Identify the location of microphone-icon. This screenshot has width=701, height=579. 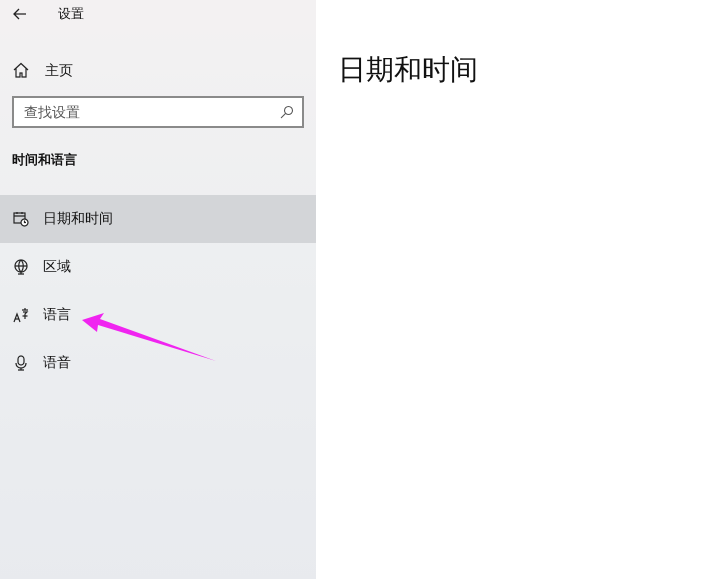
(21, 362).